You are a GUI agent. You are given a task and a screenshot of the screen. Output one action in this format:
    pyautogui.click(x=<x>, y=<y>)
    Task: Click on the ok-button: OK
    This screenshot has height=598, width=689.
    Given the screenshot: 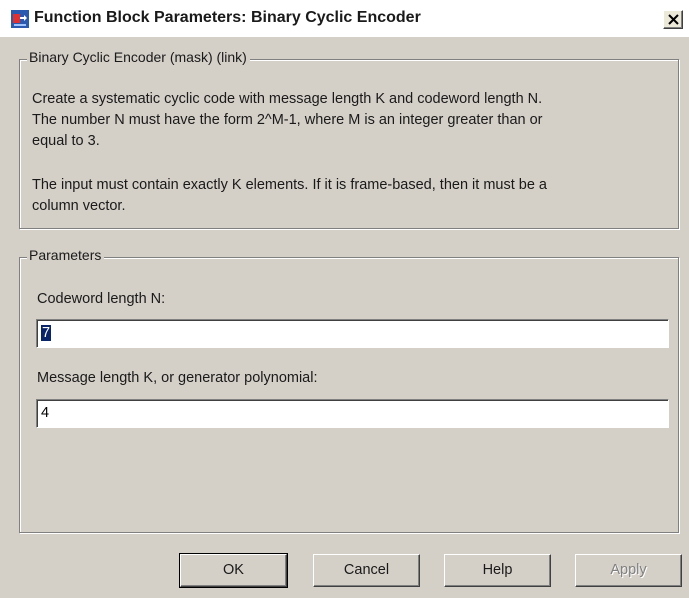 What is the action you would take?
    pyautogui.click(x=233, y=570)
    